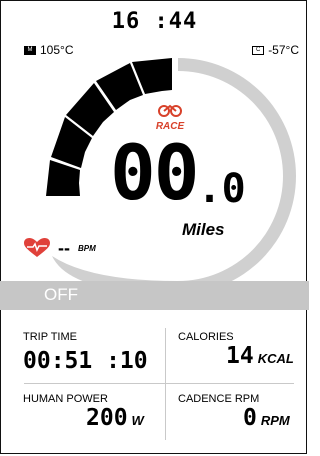 The image size is (320, 456). I want to click on trip-time-value: 00:51 :10, so click(85, 361).